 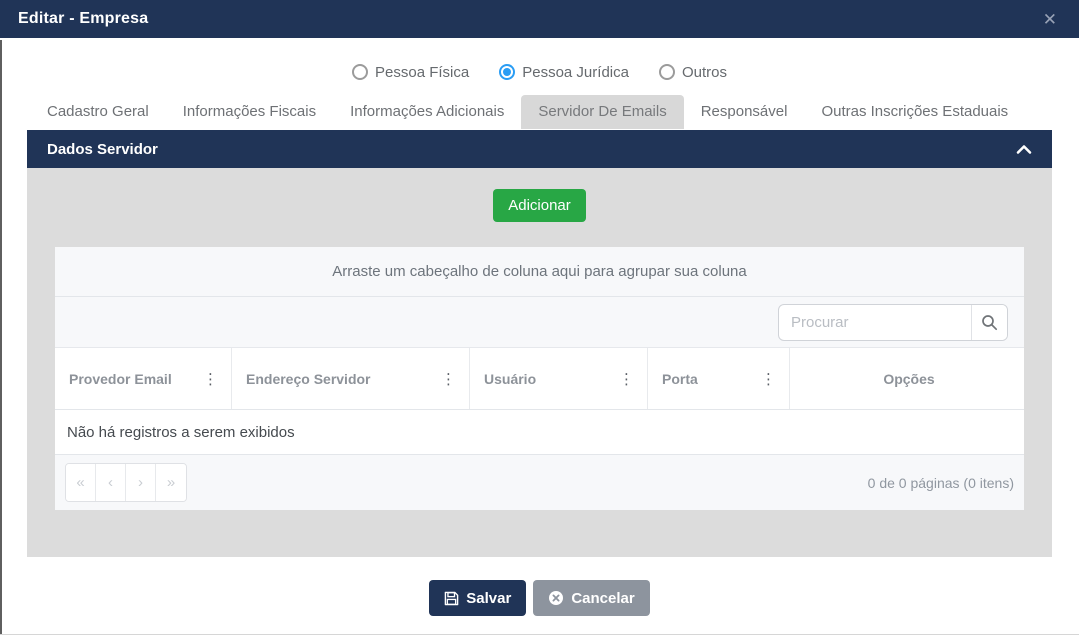 I want to click on tab-outras-inscricoes-estaduais: Outras Inscrições Estaduais, so click(x=914, y=112).